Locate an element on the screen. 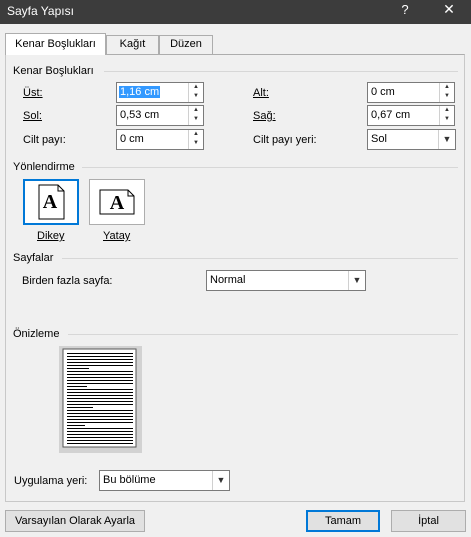  top-margin-arrows: ▲ ▼ is located at coordinates (195, 92).